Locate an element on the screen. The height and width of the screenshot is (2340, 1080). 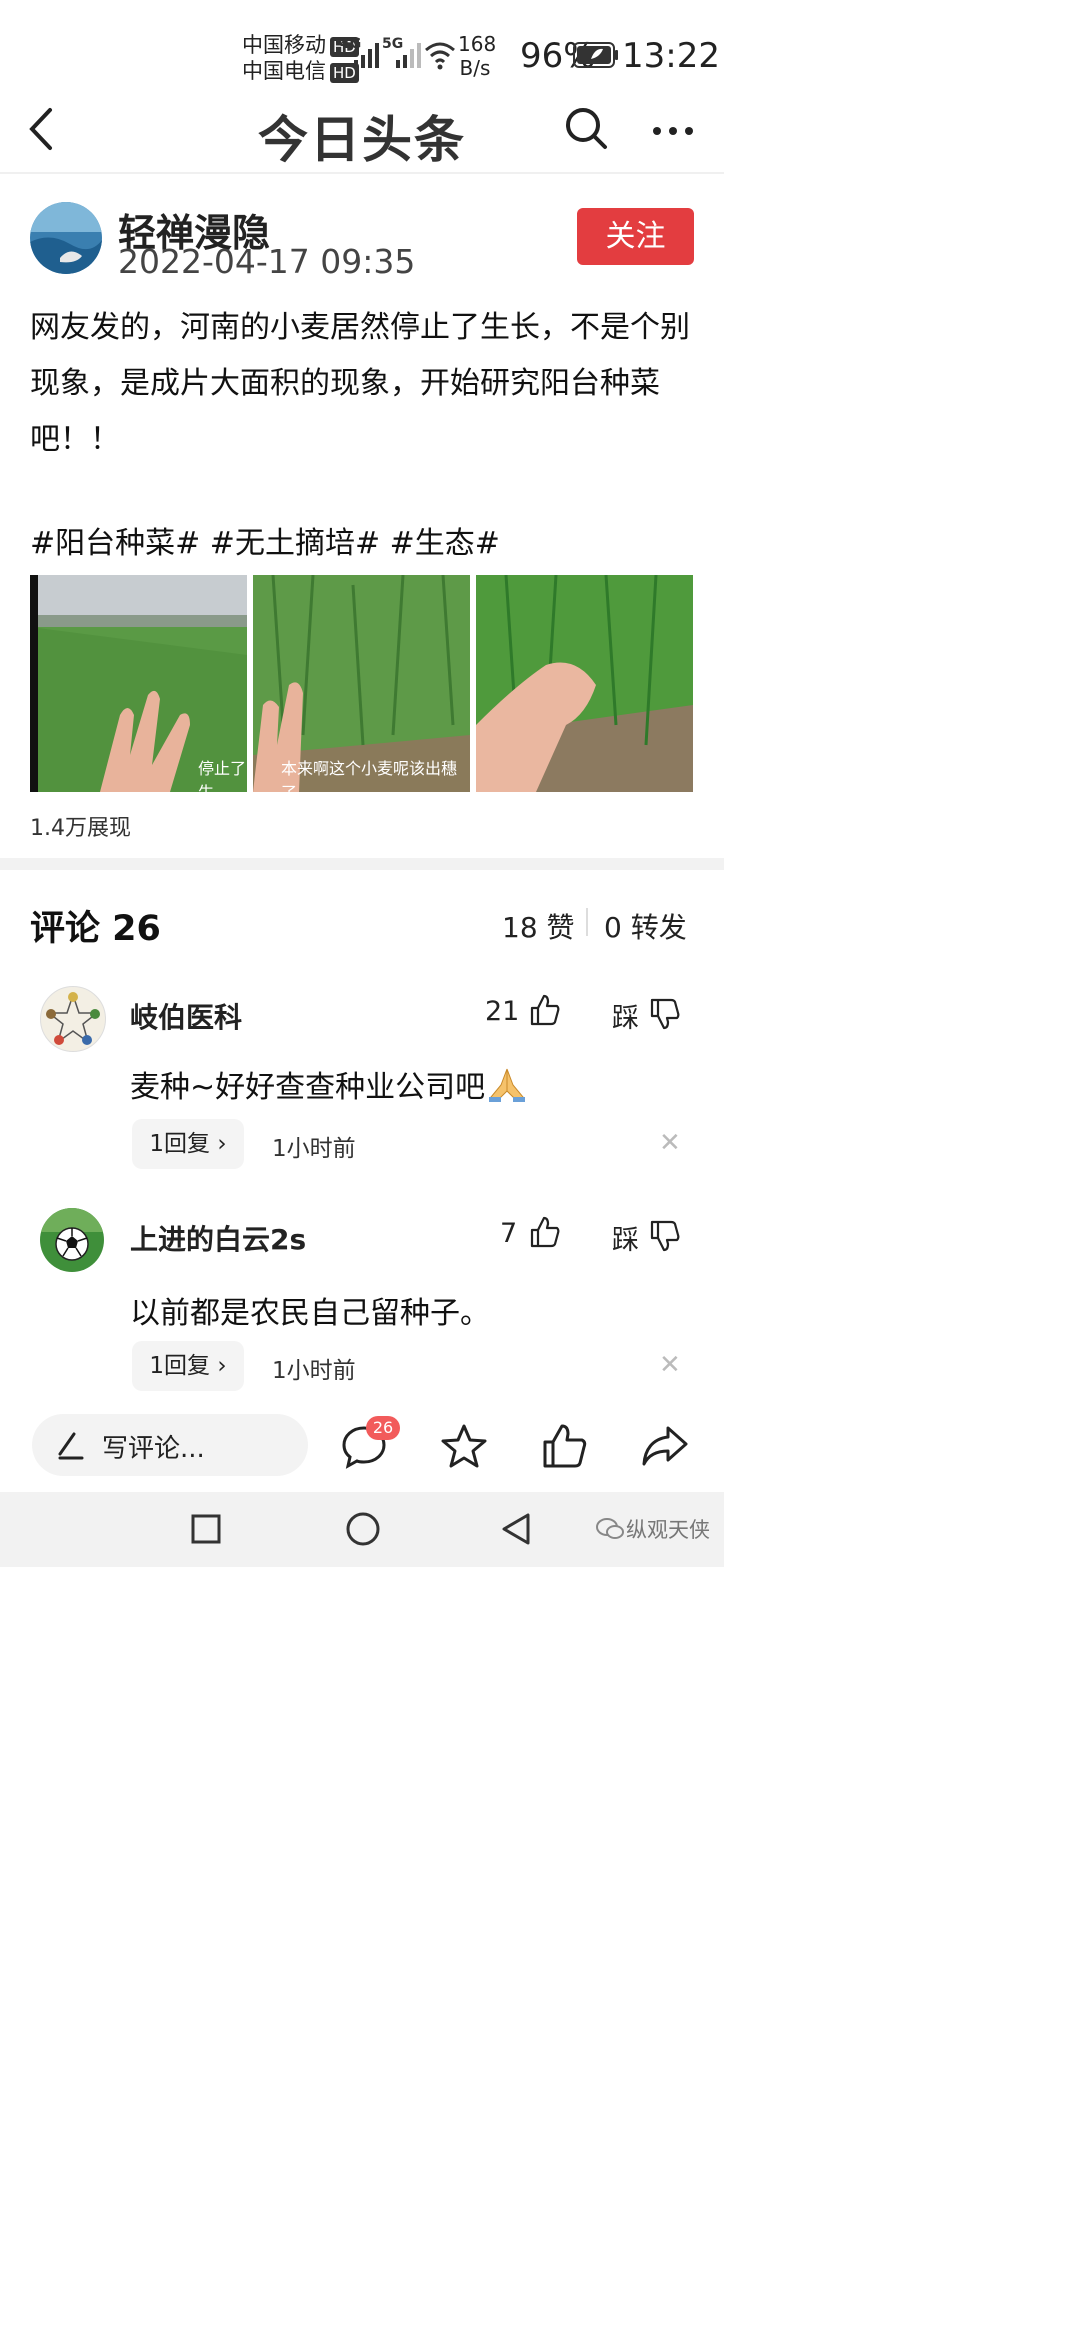
shares-stat: 0 转发 is located at coordinates (645, 926).